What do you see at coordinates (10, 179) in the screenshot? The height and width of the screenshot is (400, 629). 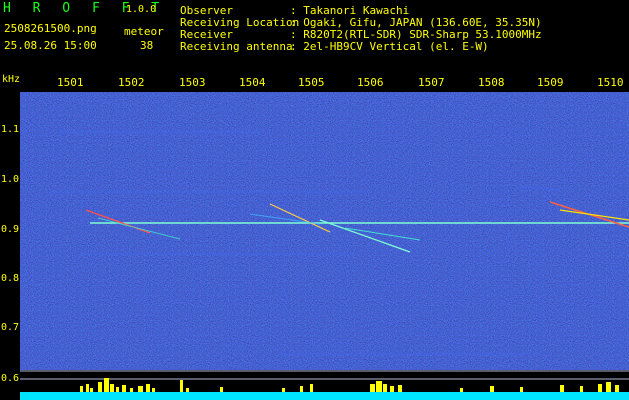 I see `freq-tick-label: 1.0` at bounding box center [10, 179].